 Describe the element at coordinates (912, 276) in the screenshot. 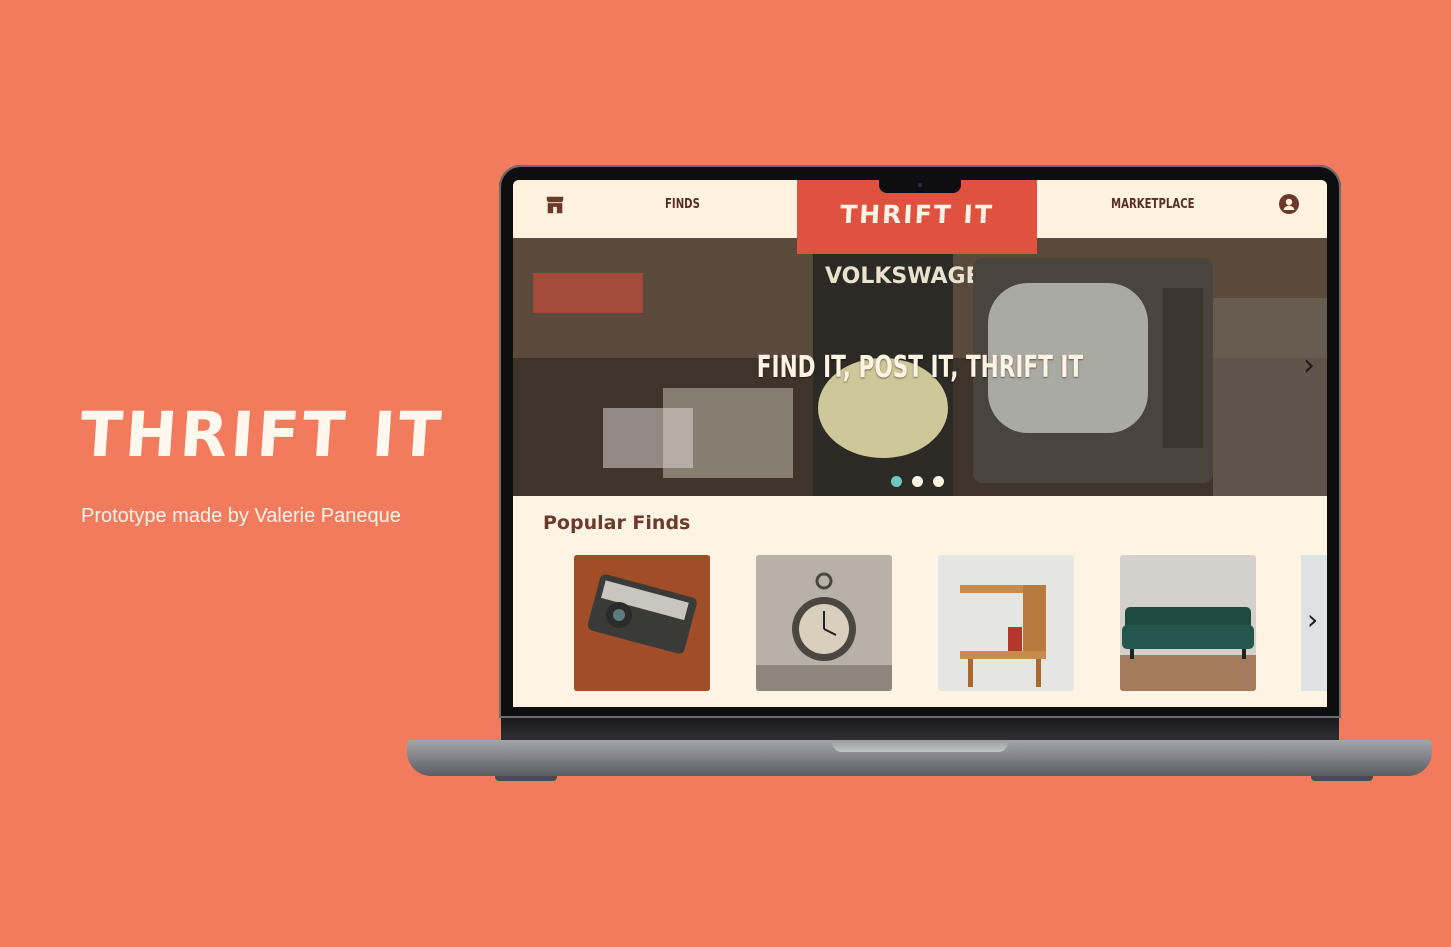

I see `banner-photo-text: VOLKSWAGEN` at that location.